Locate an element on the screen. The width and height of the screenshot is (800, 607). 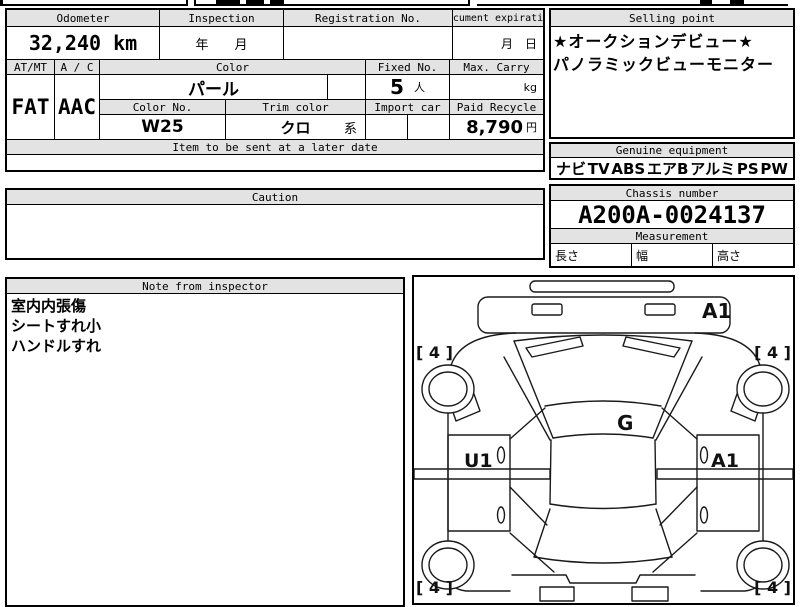
wheel-front-right-inner is located at coordinates (763, 389).